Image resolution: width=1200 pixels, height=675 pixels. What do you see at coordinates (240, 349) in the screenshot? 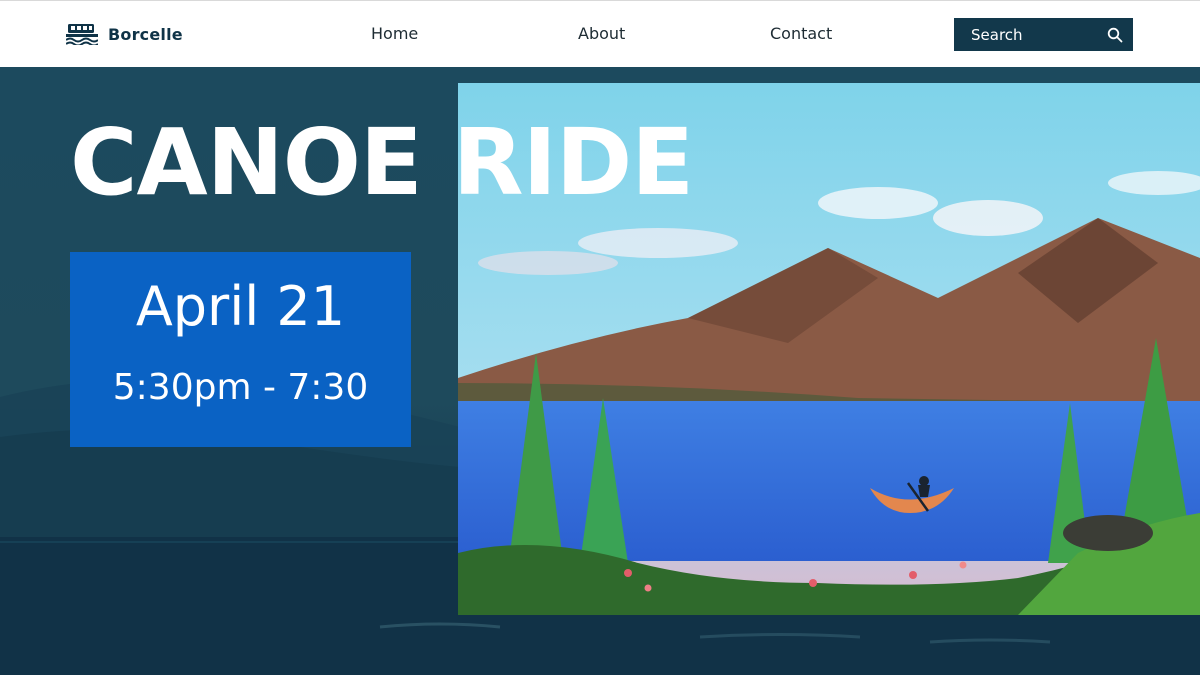
I see `event-date-box: April 21 5:30pm - 7:30` at bounding box center [240, 349].